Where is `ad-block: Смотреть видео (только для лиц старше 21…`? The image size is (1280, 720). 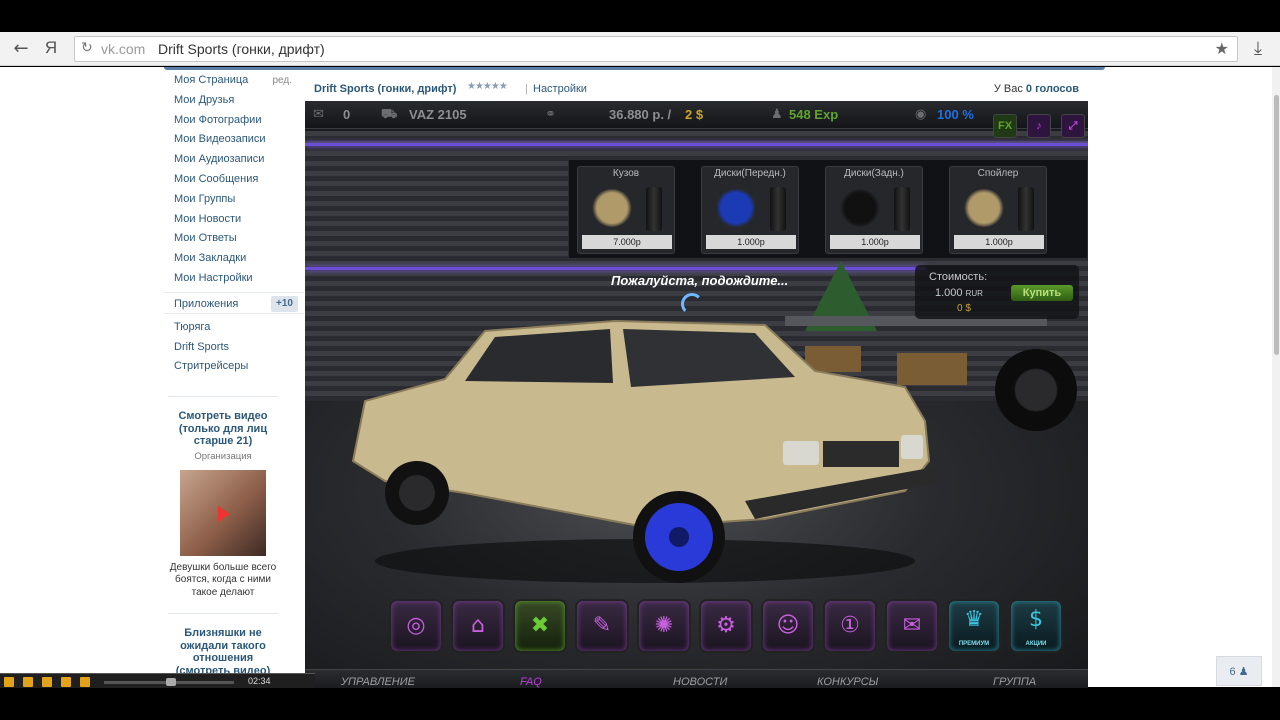
ad-block: Смотреть видео (только для лиц старше 21… is located at coordinates (223, 504).